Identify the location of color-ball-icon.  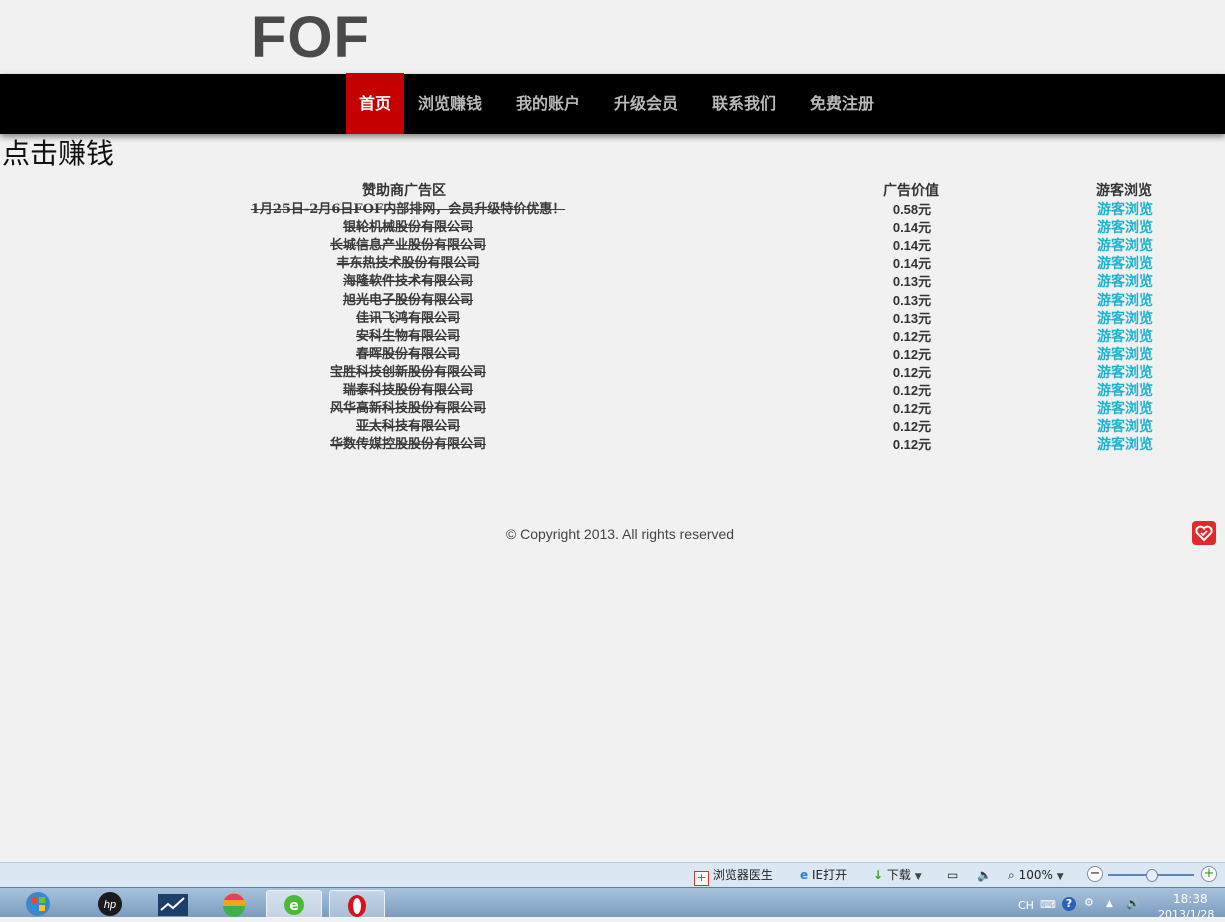
(234, 905).